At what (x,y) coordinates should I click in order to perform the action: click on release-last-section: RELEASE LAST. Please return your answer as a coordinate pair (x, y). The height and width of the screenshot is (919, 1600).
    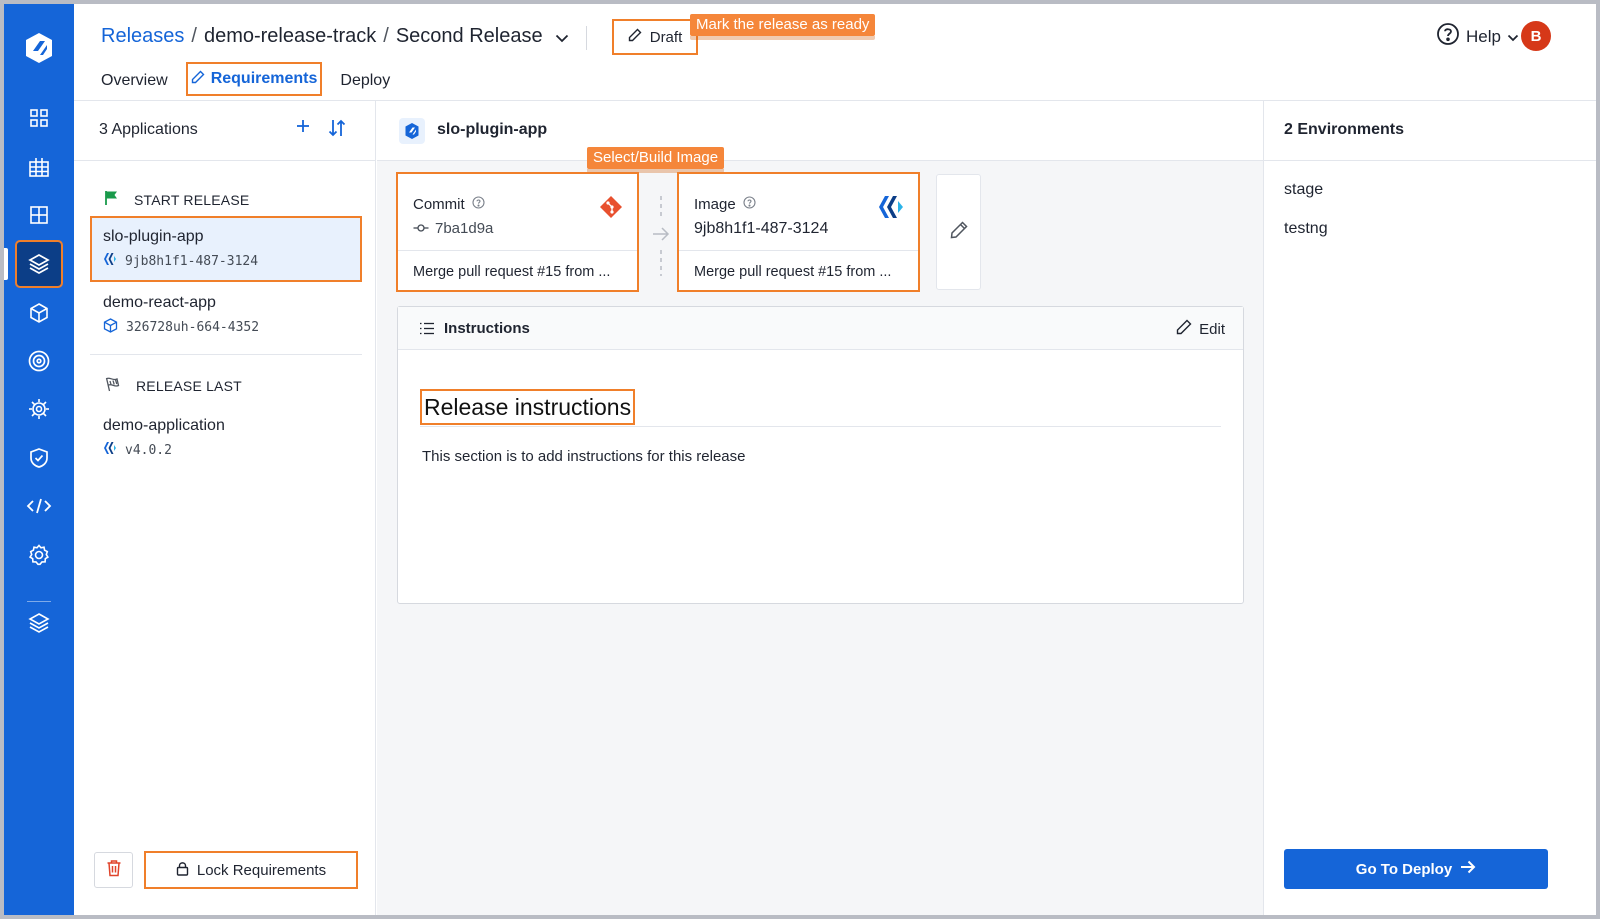
    Looking at the image, I should click on (173, 385).